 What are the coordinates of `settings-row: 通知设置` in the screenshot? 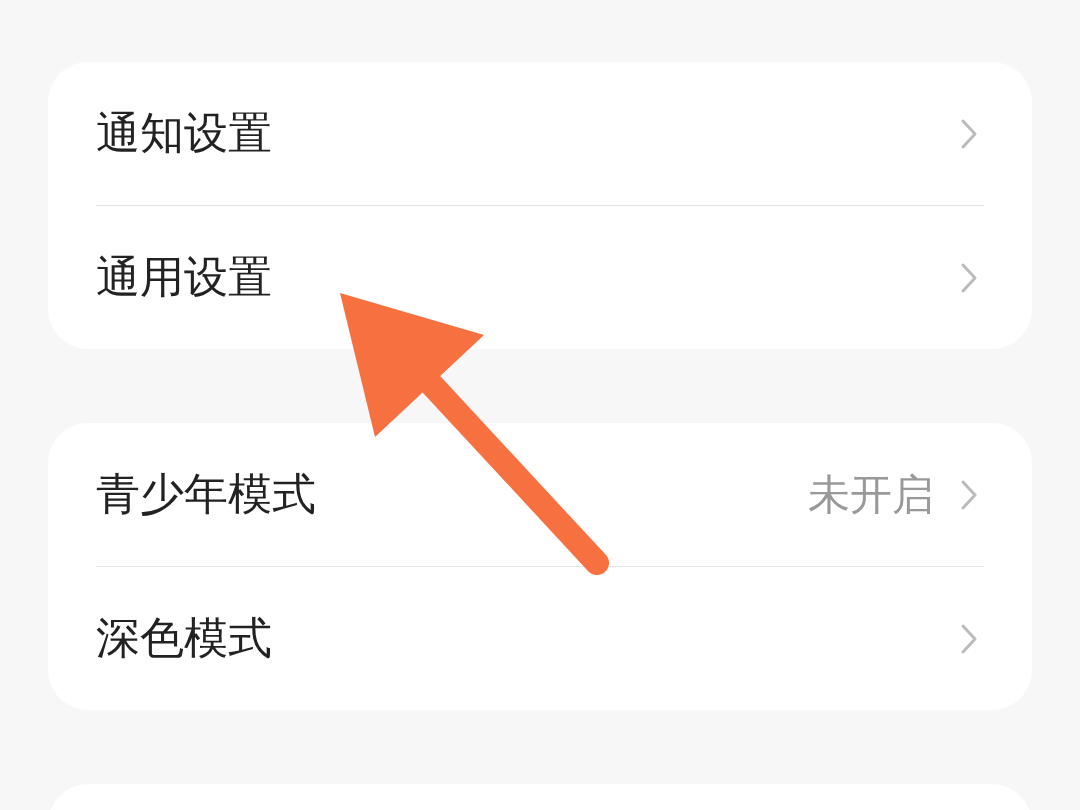 It's located at (540, 133).